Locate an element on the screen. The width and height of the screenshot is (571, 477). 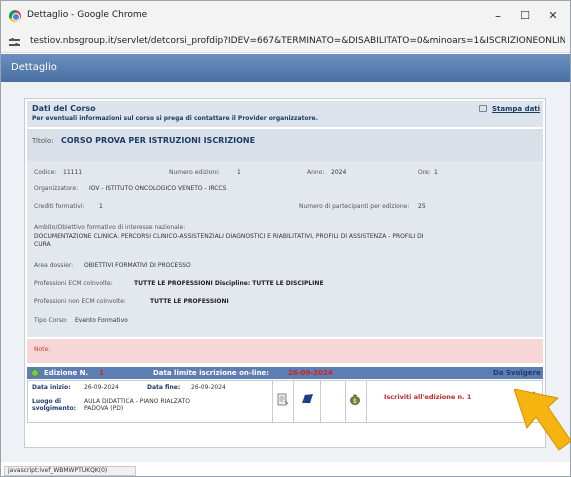
area-value: OBIETTIVI FORMATIVI DI PROCESSO is located at coordinates (137, 265).